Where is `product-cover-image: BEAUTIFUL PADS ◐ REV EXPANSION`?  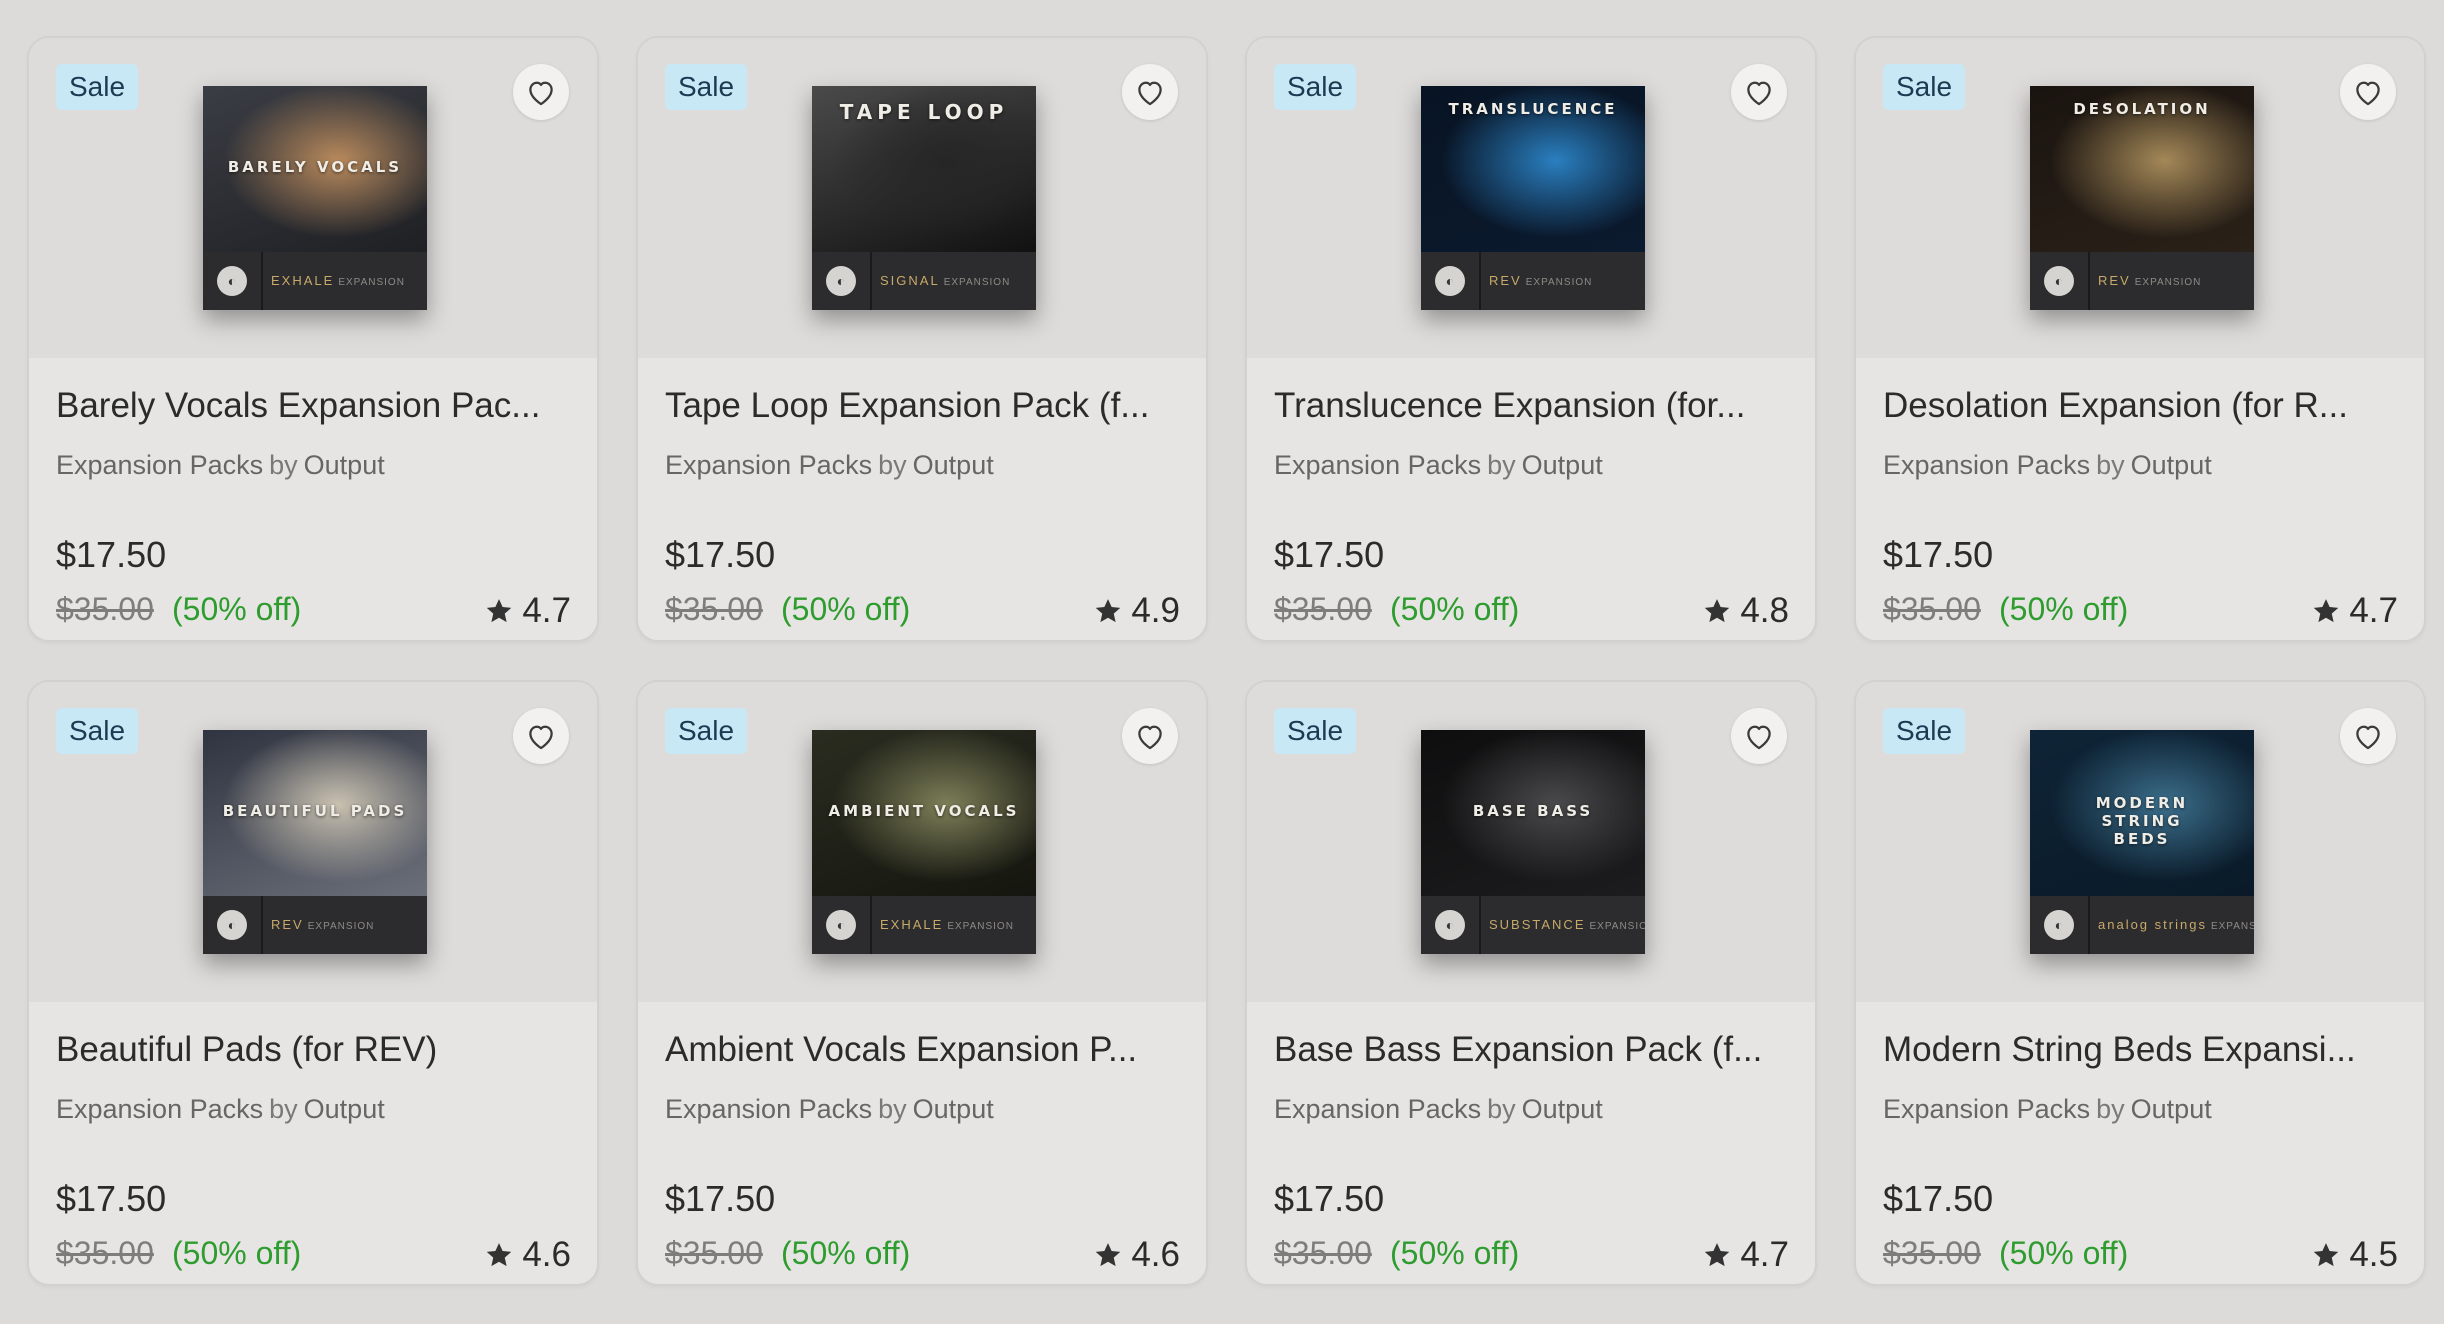
product-cover-image: BEAUTIFUL PADS ◐ REV EXPANSION is located at coordinates (315, 842).